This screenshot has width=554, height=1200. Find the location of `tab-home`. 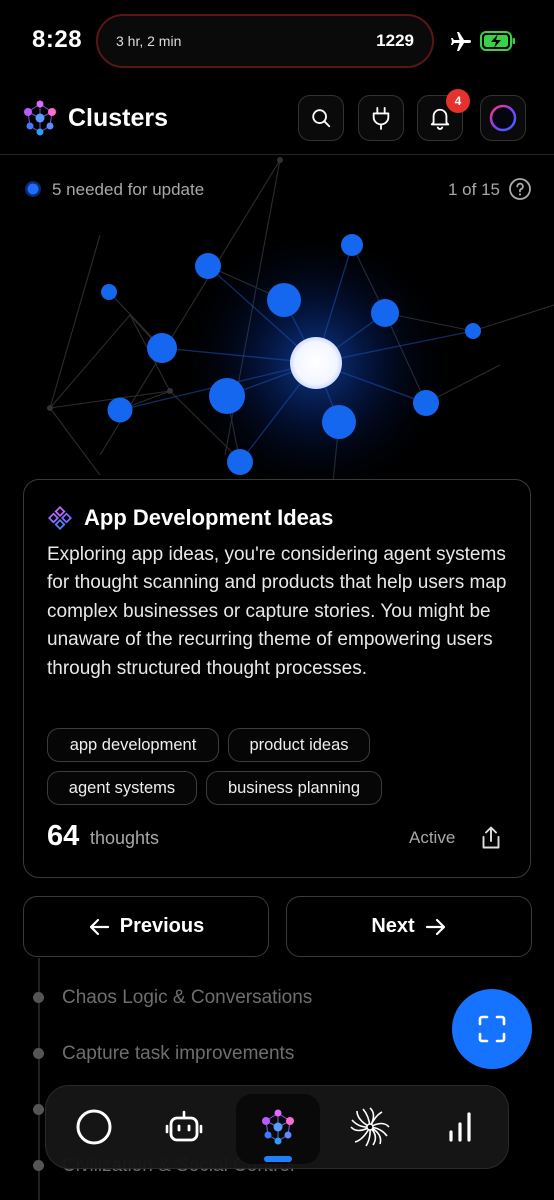

tab-home is located at coordinates (94, 1127).